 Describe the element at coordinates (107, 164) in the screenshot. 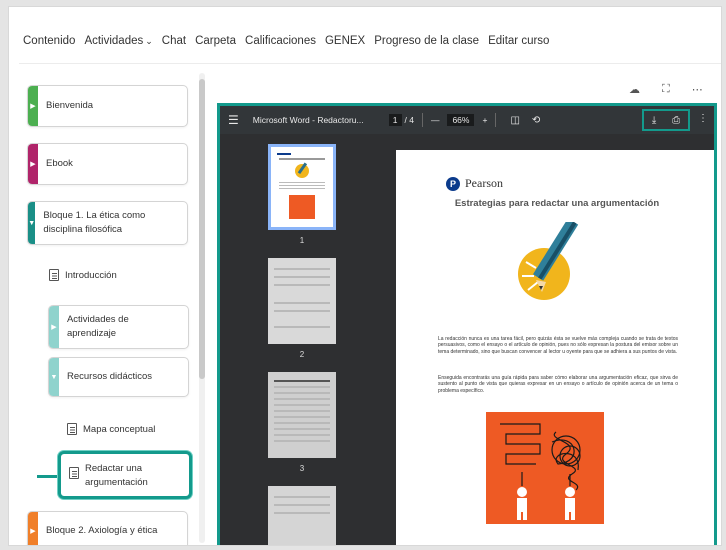

I see `module-ebook: ▶ Ebook` at that location.